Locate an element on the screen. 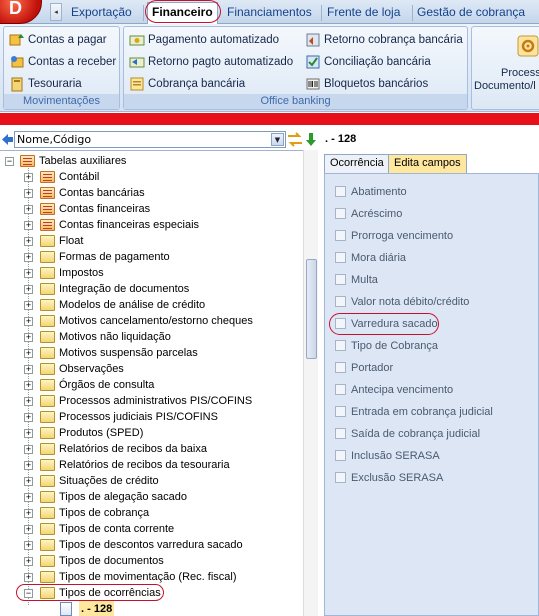 The image size is (539, 616). tree-item: + Tipos de documentos is located at coordinates (151, 561).